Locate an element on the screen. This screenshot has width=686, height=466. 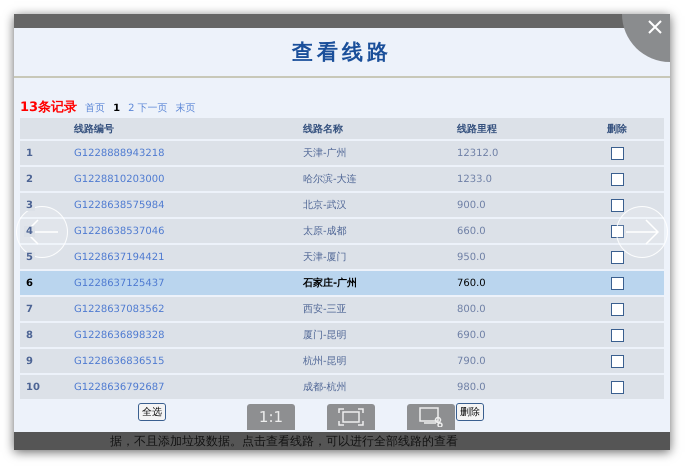
table-row: 5 G1228637194421 天津-厦门 950.0 is located at coordinates (342, 257).